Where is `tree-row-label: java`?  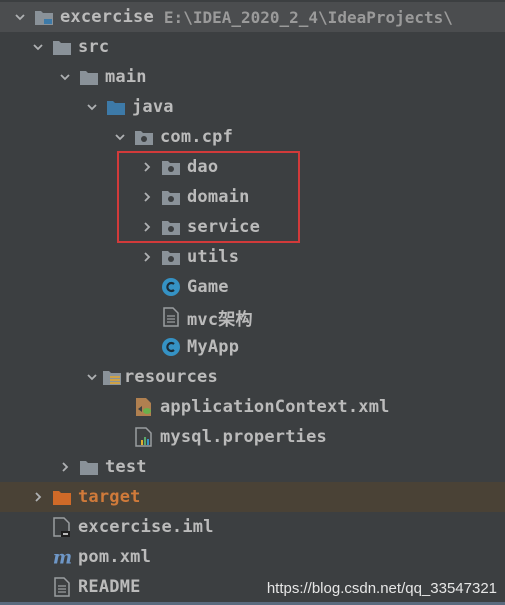 tree-row-label: java is located at coordinates (153, 107).